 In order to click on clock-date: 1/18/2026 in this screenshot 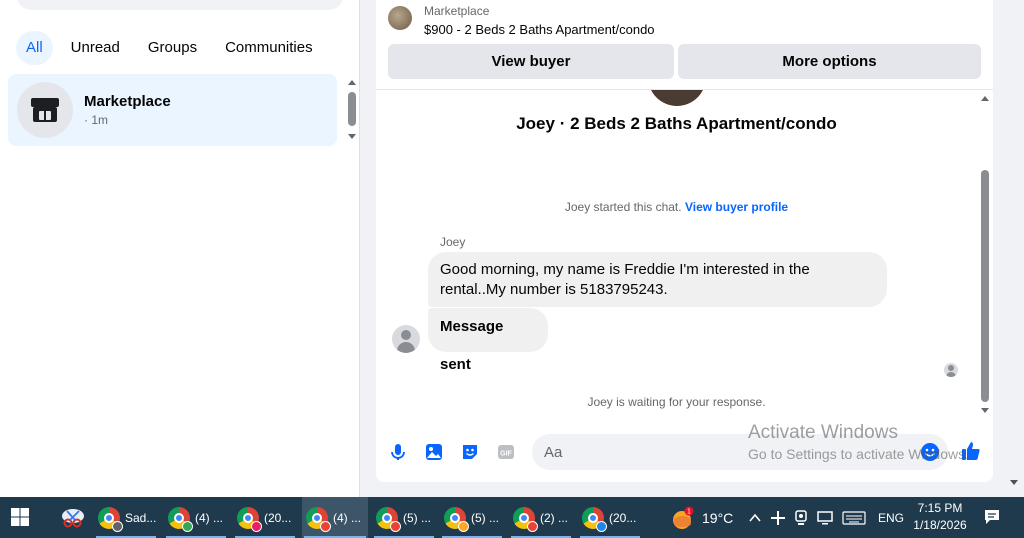, I will do `click(940, 525)`.